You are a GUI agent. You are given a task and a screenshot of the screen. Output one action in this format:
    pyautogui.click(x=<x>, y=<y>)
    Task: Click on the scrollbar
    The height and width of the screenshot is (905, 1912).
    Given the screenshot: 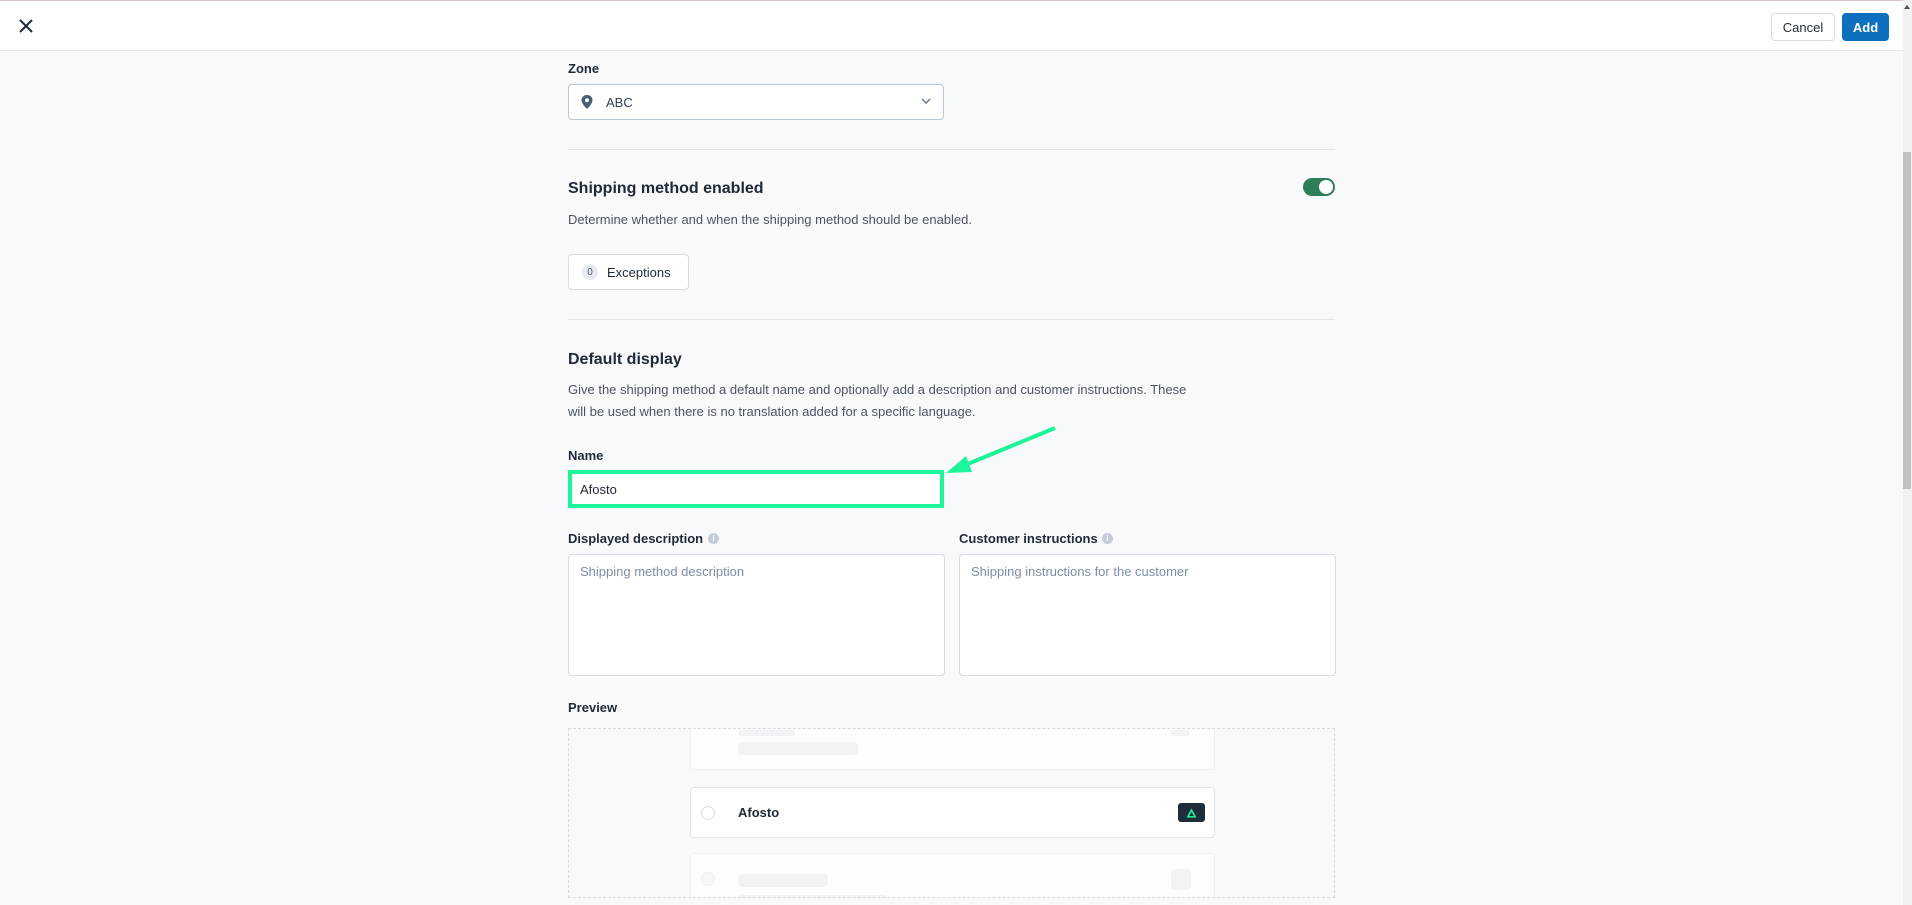 What is the action you would take?
    pyautogui.click(x=1907, y=452)
    